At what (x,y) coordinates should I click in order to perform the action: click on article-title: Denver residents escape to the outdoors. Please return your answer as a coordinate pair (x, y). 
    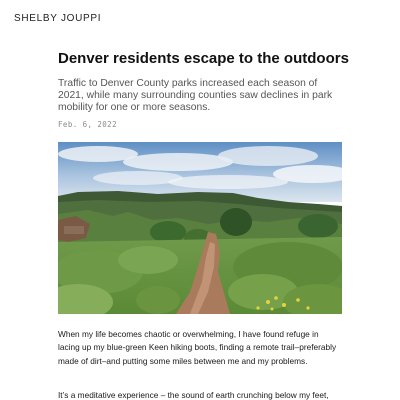
    Looking at the image, I should click on (203, 58).